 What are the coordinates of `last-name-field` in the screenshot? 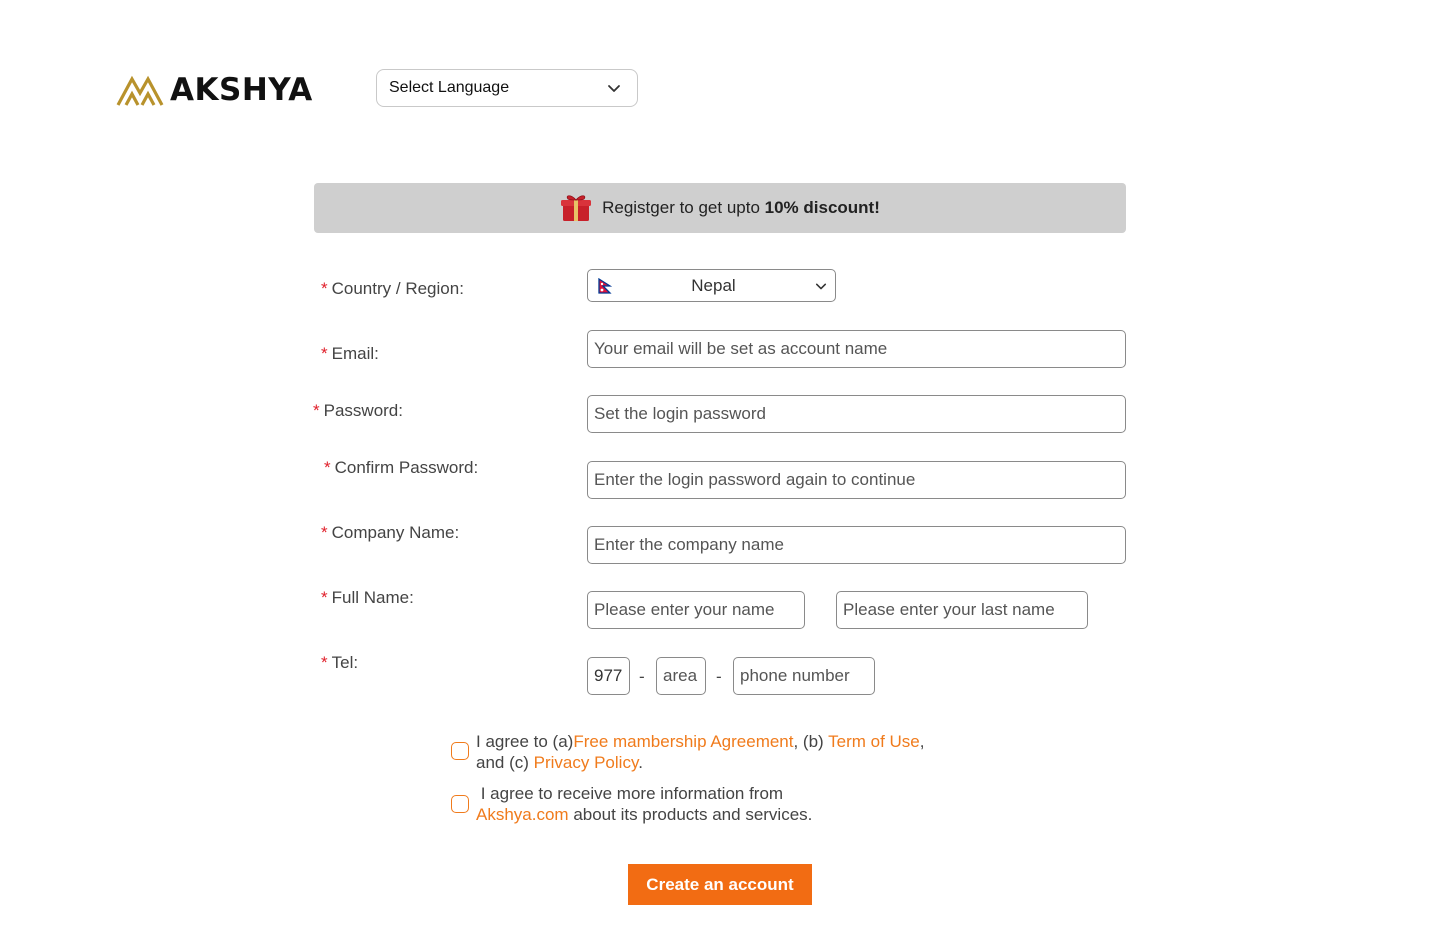 It's located at (962, 610).